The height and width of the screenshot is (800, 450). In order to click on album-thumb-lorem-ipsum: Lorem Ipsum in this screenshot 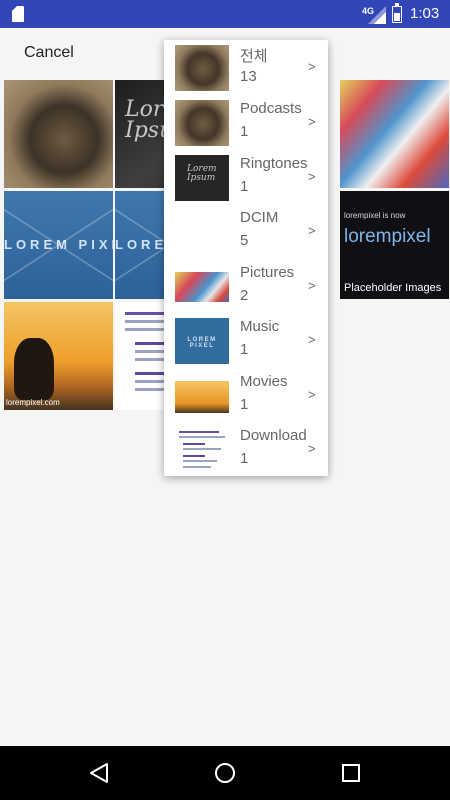, I will do `click(202, 178)`.